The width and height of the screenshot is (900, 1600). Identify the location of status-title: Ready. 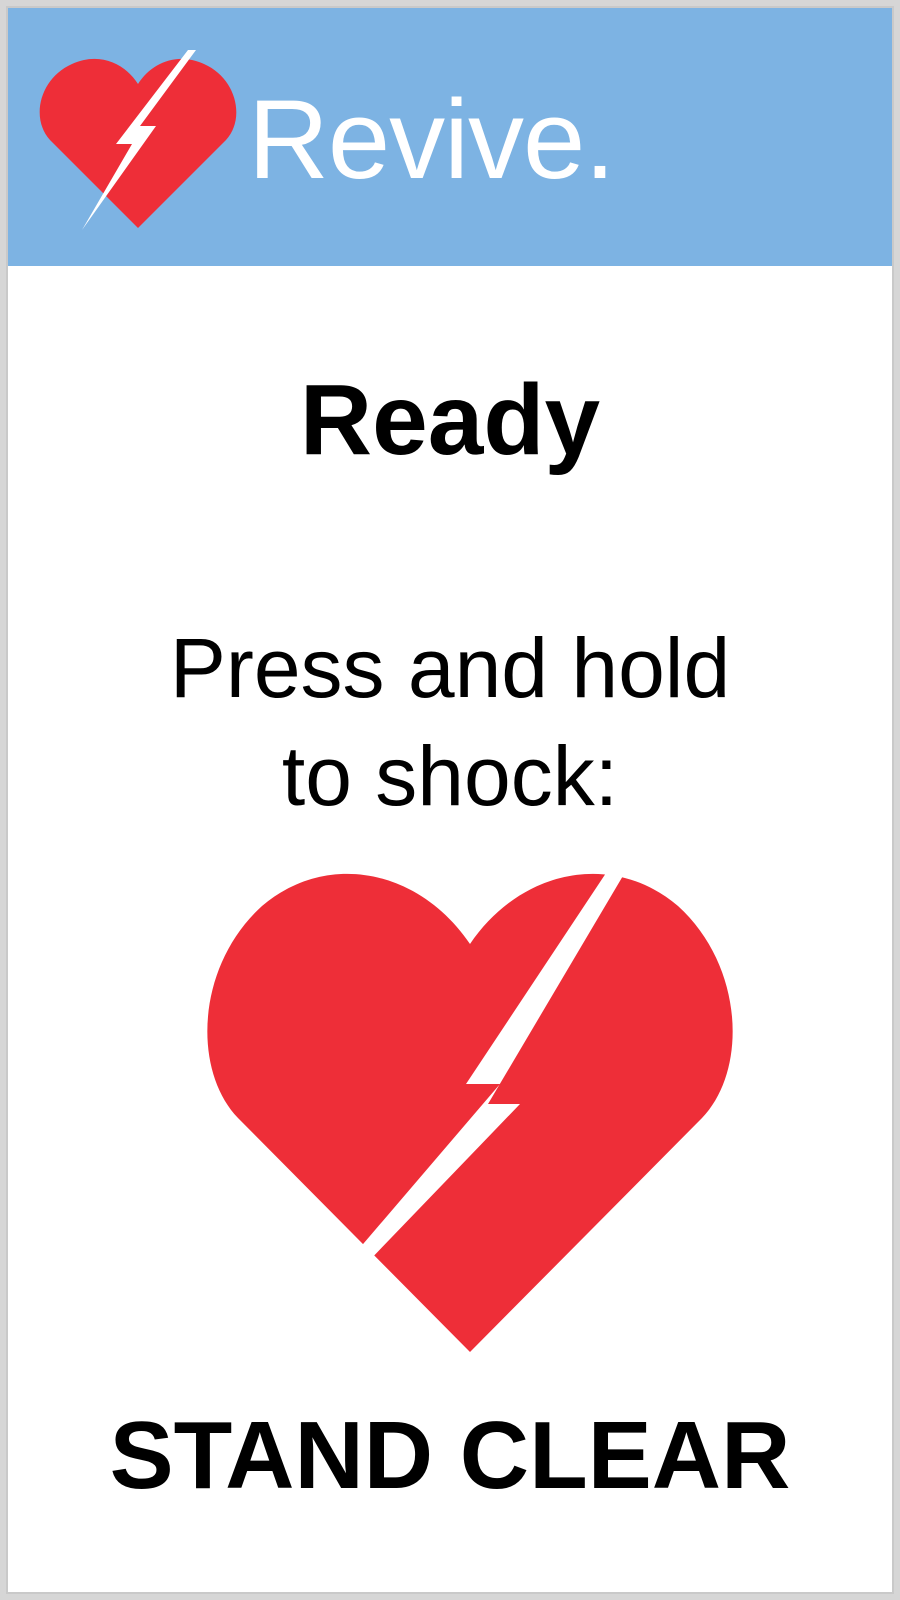
(450, 420).